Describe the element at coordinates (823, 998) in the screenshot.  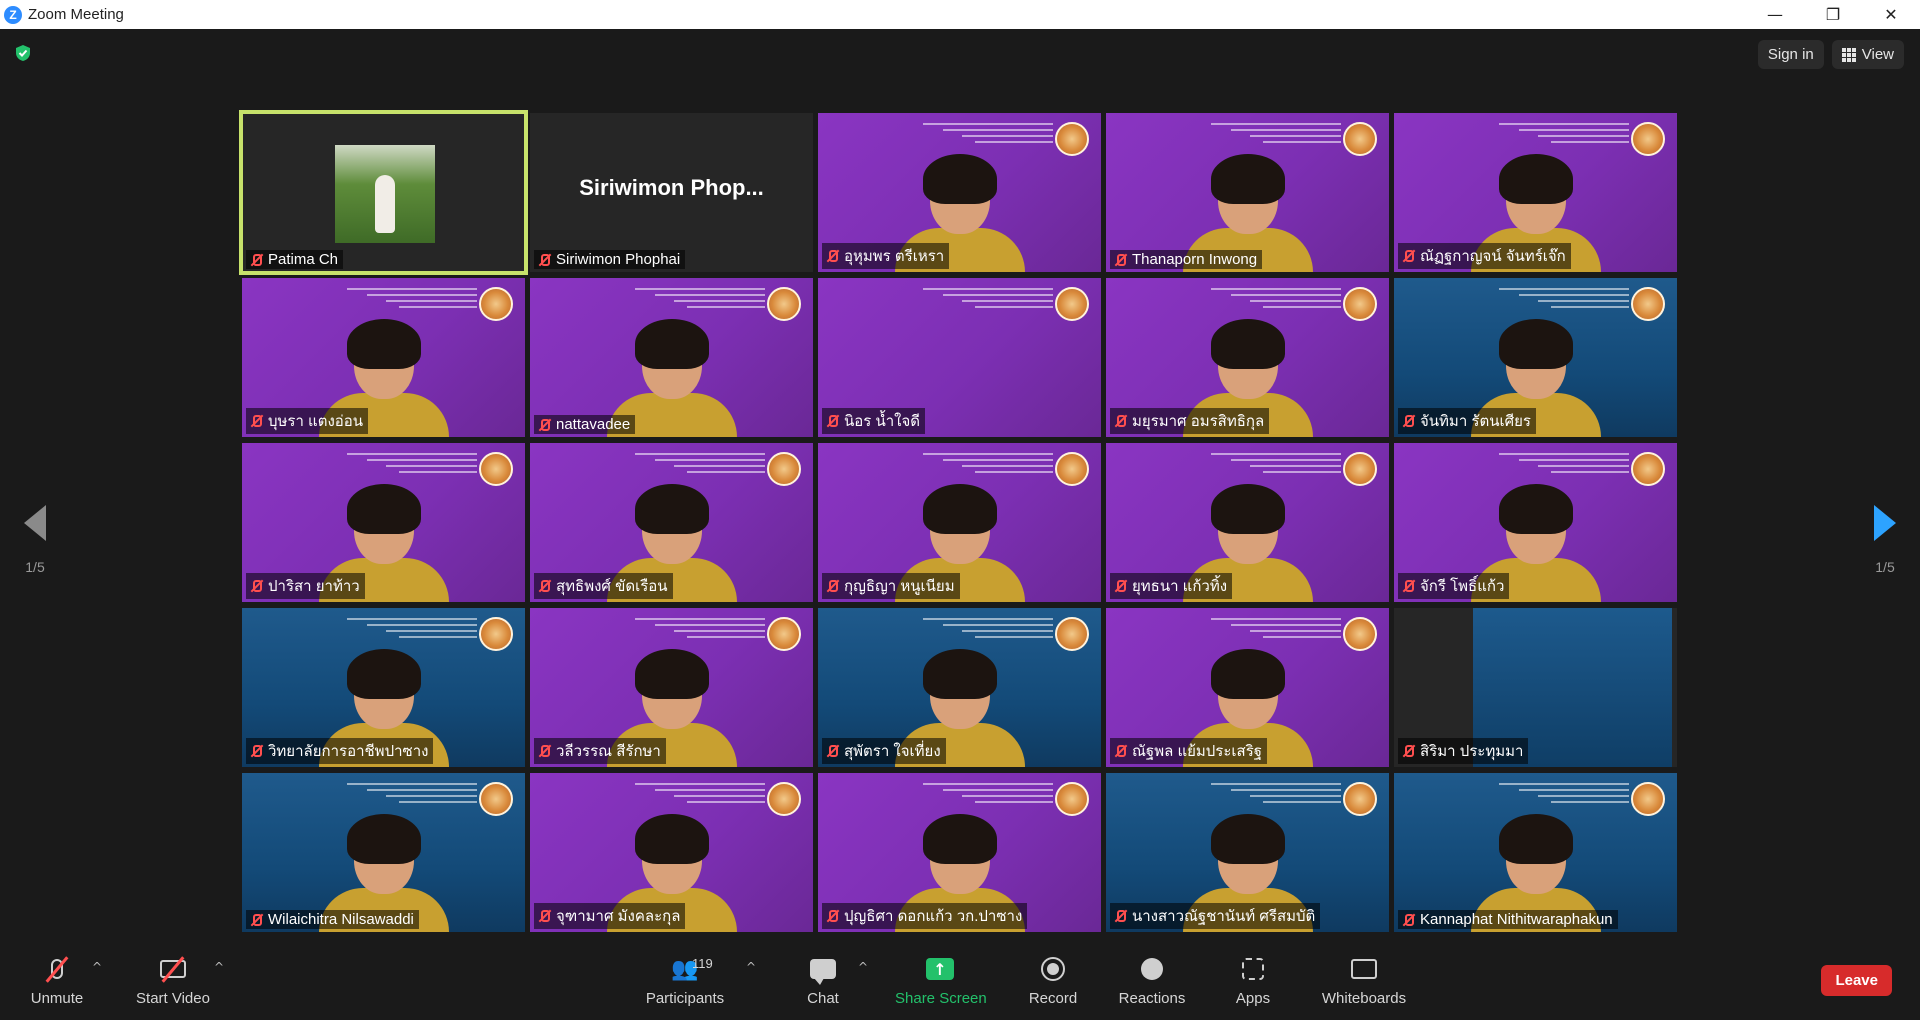
I see `chat-label: Chat` at that location.